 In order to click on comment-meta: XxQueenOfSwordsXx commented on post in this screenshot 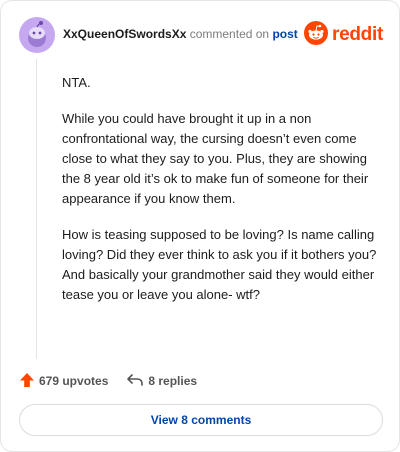, I will do `click(180, 34)`.